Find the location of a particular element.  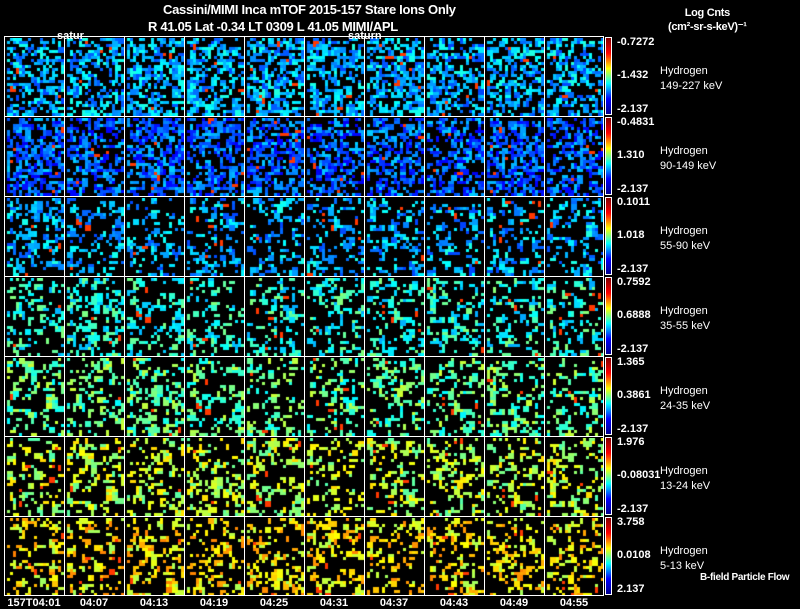

colorbar-top-label: -0.7272 is located at coordinates (636, 42).